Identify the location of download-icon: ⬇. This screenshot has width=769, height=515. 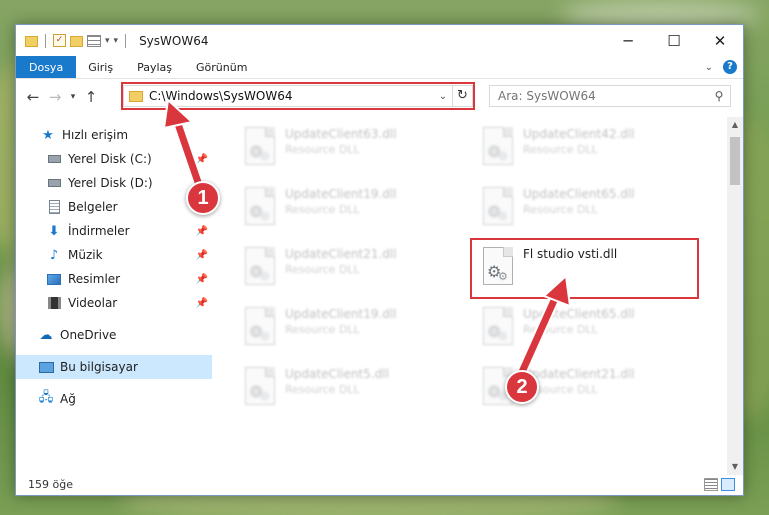
(54, 231).